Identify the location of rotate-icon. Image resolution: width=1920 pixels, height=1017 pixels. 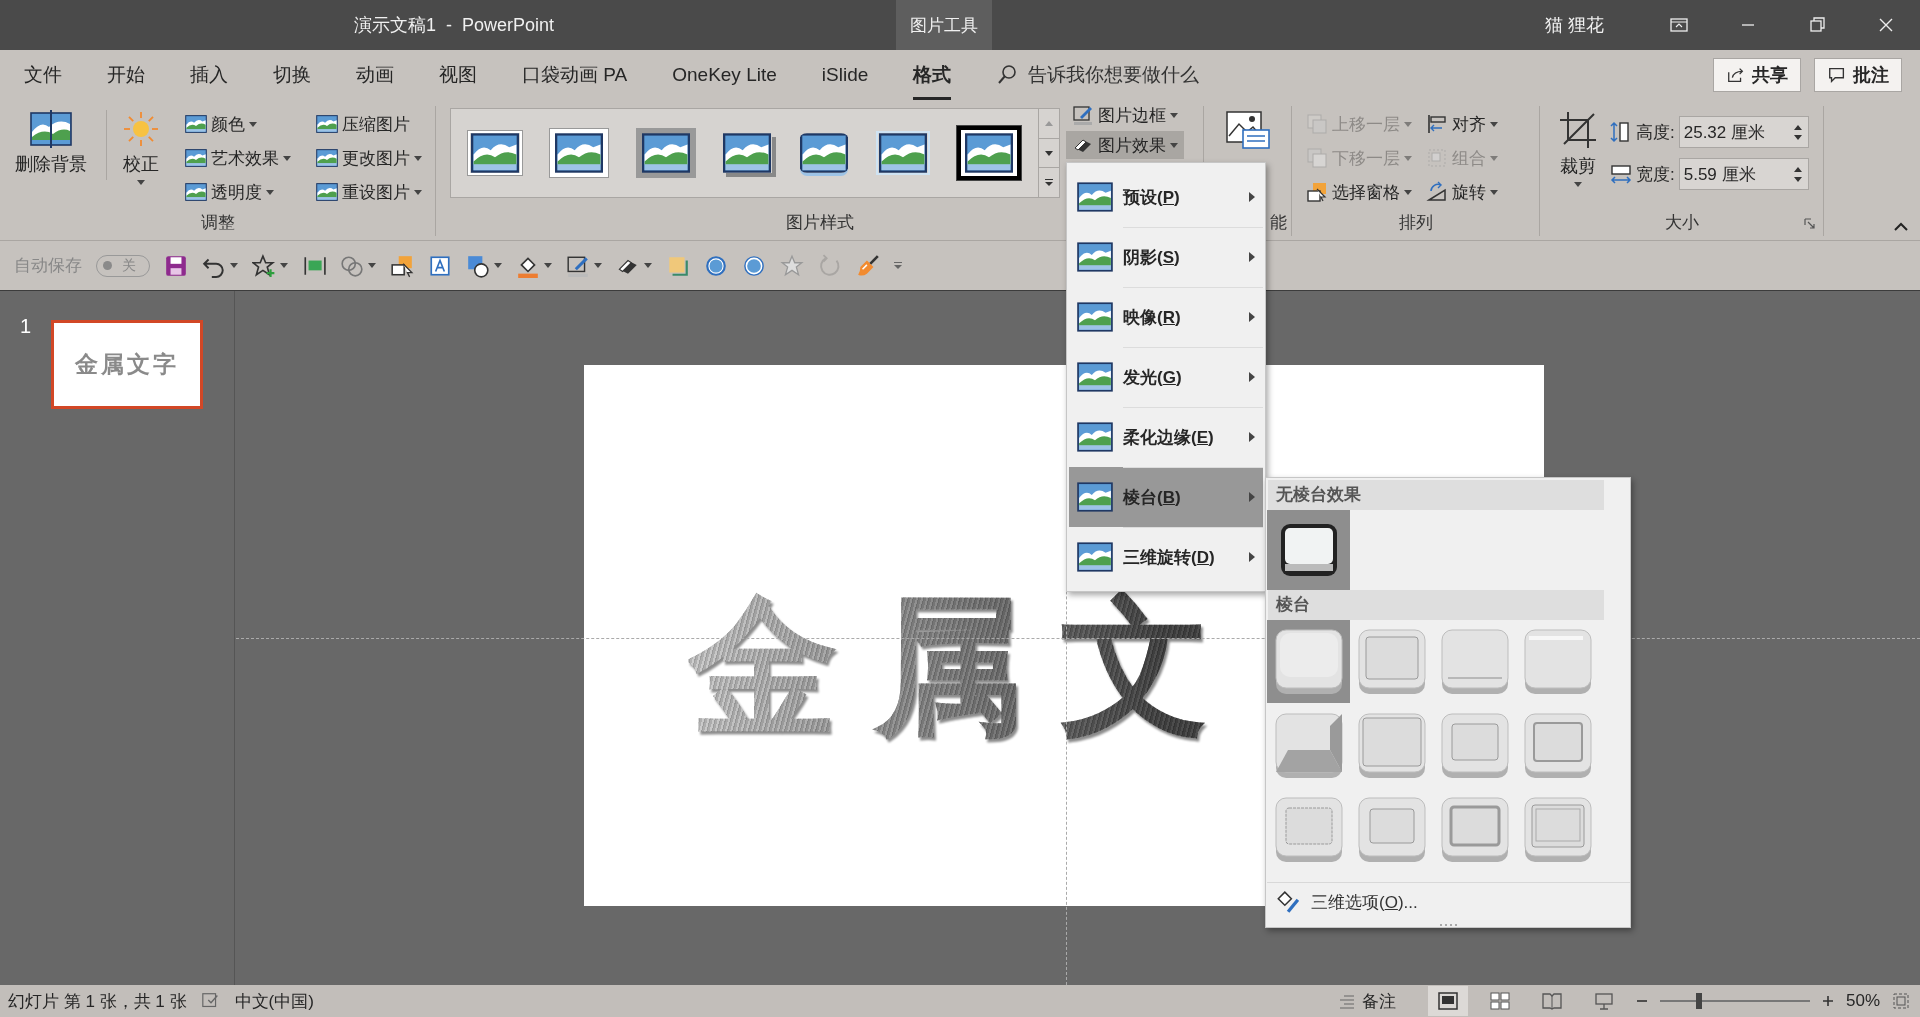
(1437, 192).